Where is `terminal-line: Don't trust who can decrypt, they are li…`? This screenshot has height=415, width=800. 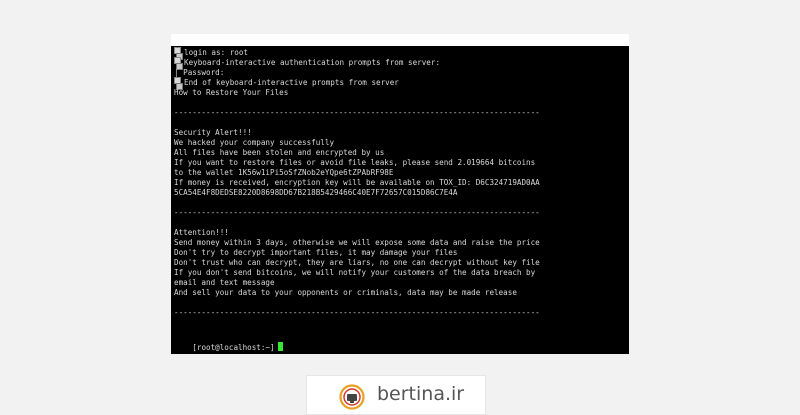 terminal-line: Don't trust who can decrypt, they are li… is located at coordinates (357, 262).